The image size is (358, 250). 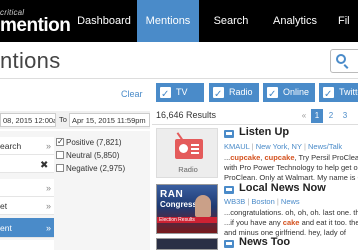 I want to click on pager-page-3: 3, so click(x=345, y=116).